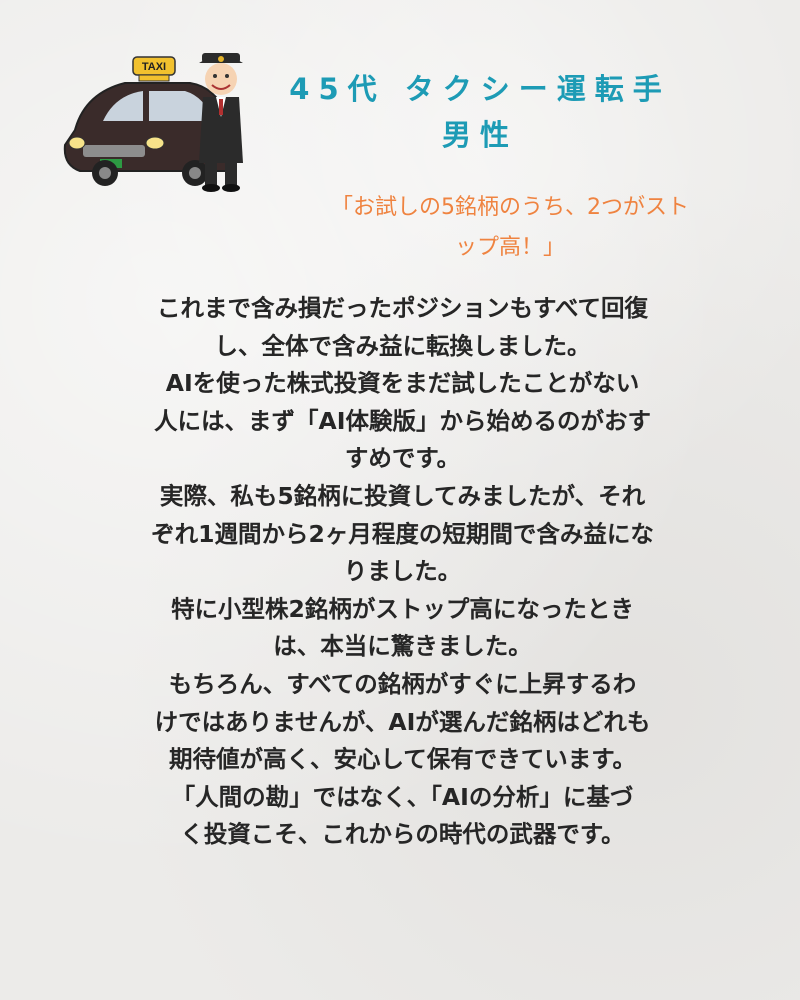 The width and height of the screenshot is (800, 1000). Describe the element at coordinates (402, 308) in the screenshot. I see `body-line: これまで含み損だったポジションもすべて回復` at that location.